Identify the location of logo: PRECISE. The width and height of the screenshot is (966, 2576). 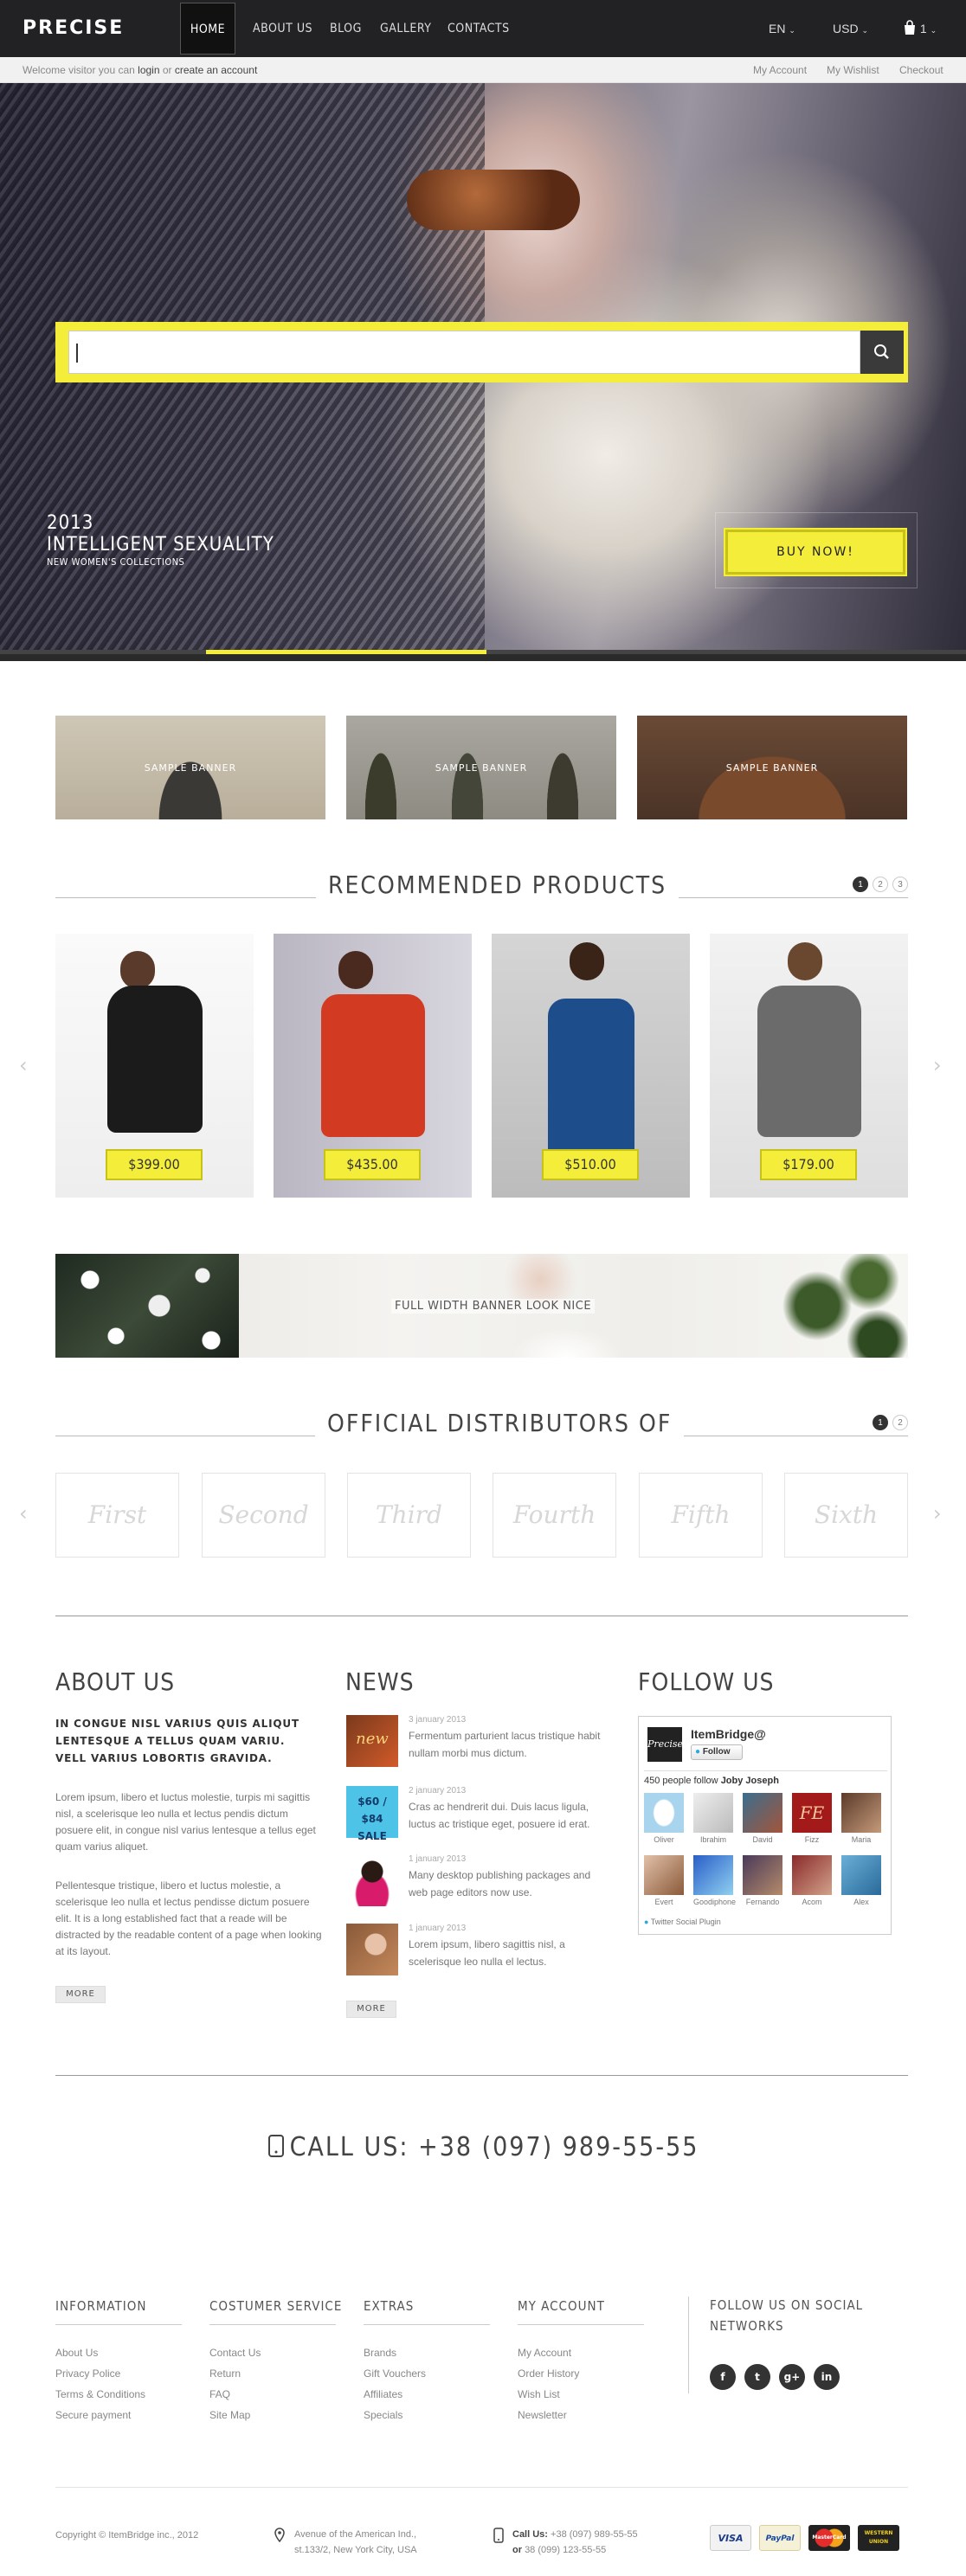
(73, 28).